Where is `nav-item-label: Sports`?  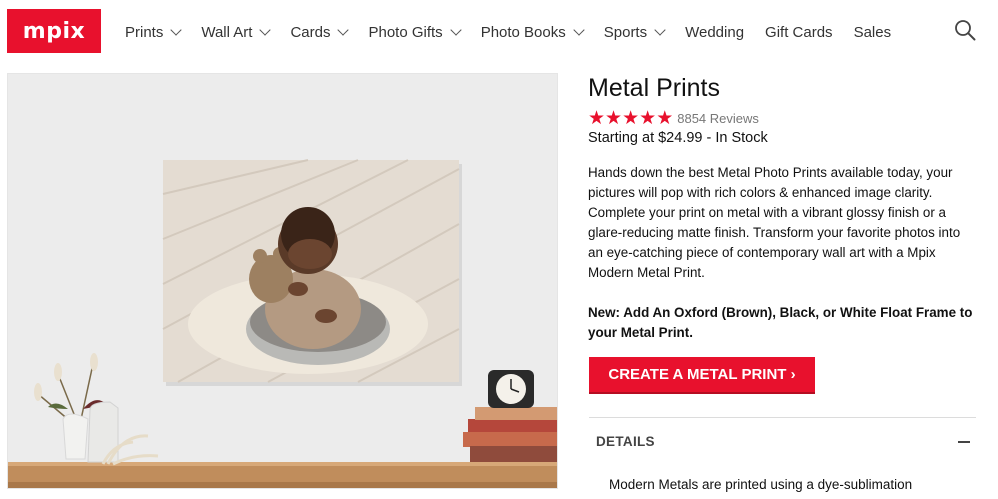
nav-item-label: Sports is located at coordinates (625, 32).